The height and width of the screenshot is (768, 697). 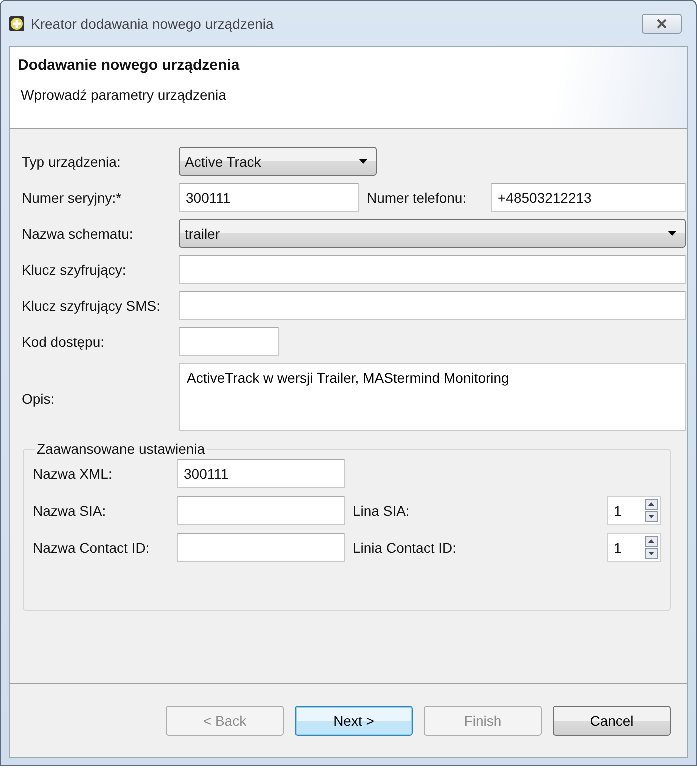 I want to click on field-label: Linia Contact ID:, so click(x=405, y=548).